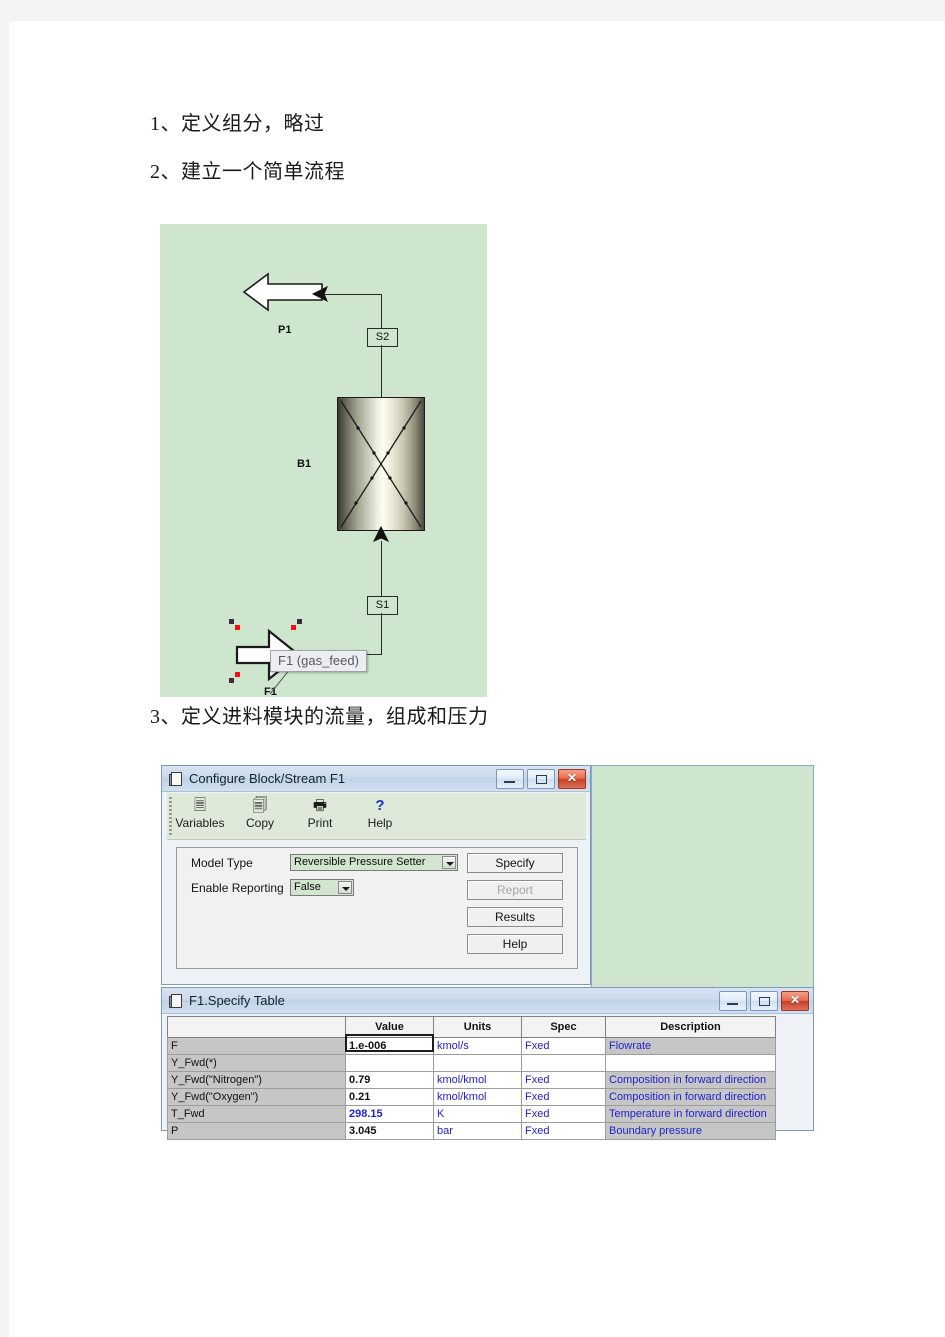  I want to click on feed-tooltip: F1 (gas_feed), so click(318, 661).